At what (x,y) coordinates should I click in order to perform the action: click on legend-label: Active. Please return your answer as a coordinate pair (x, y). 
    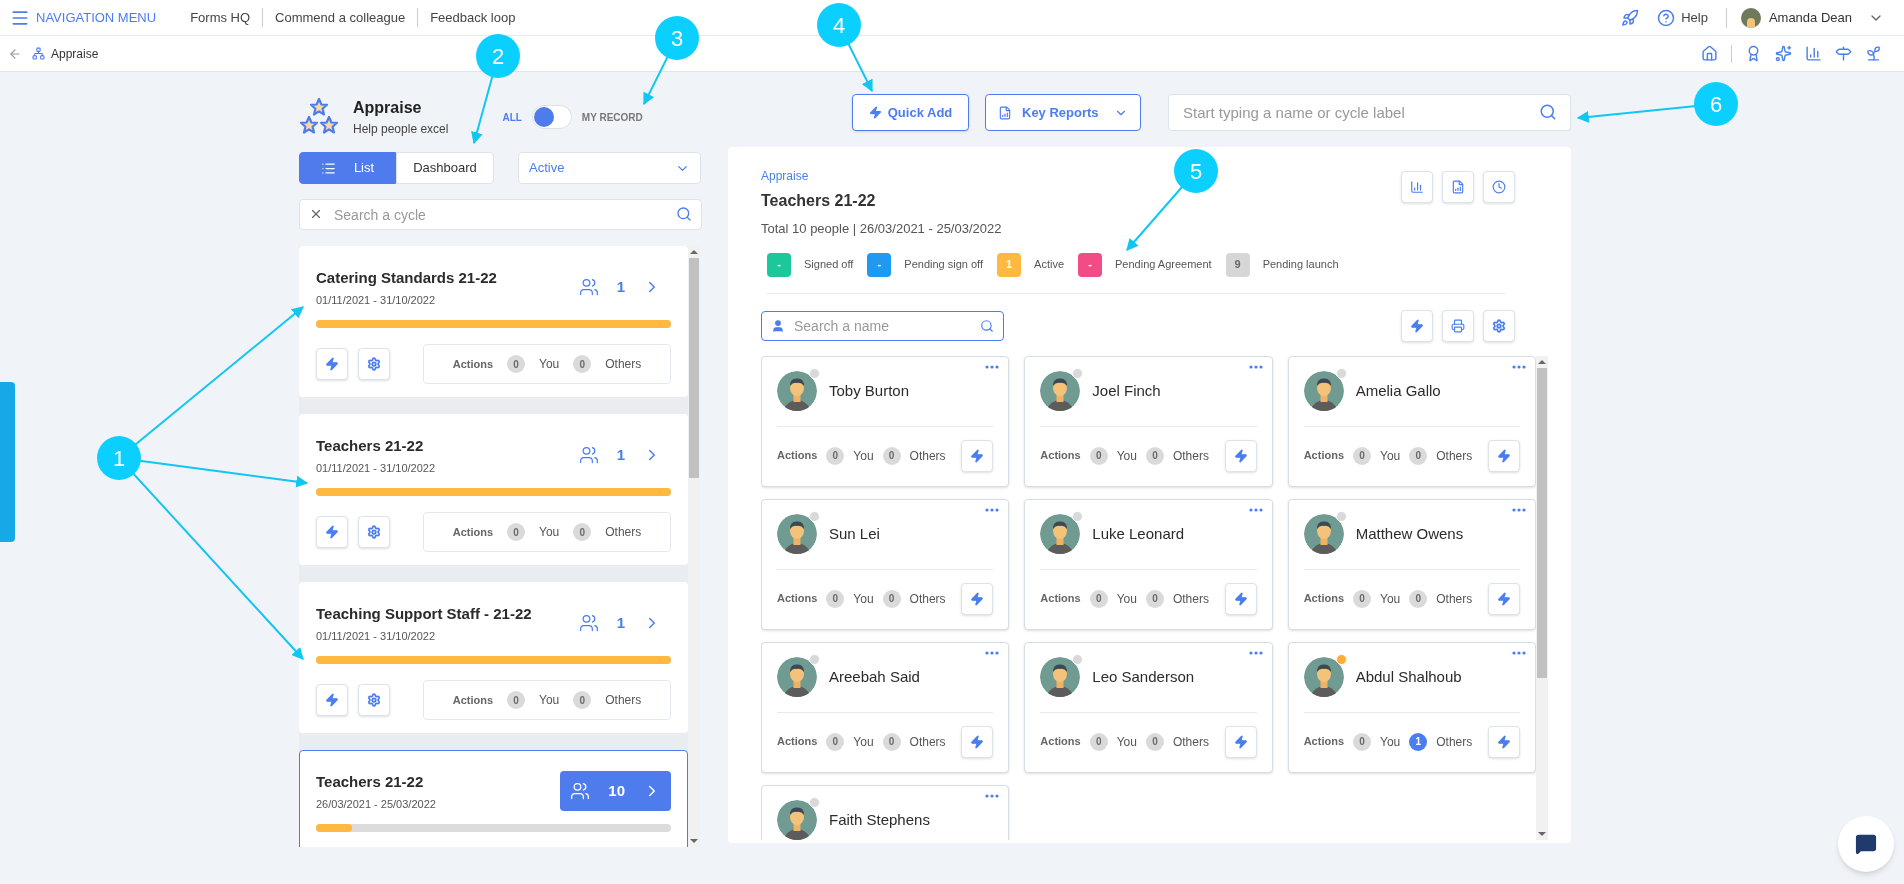
    Looking at the image, I should click on (1049, 265).